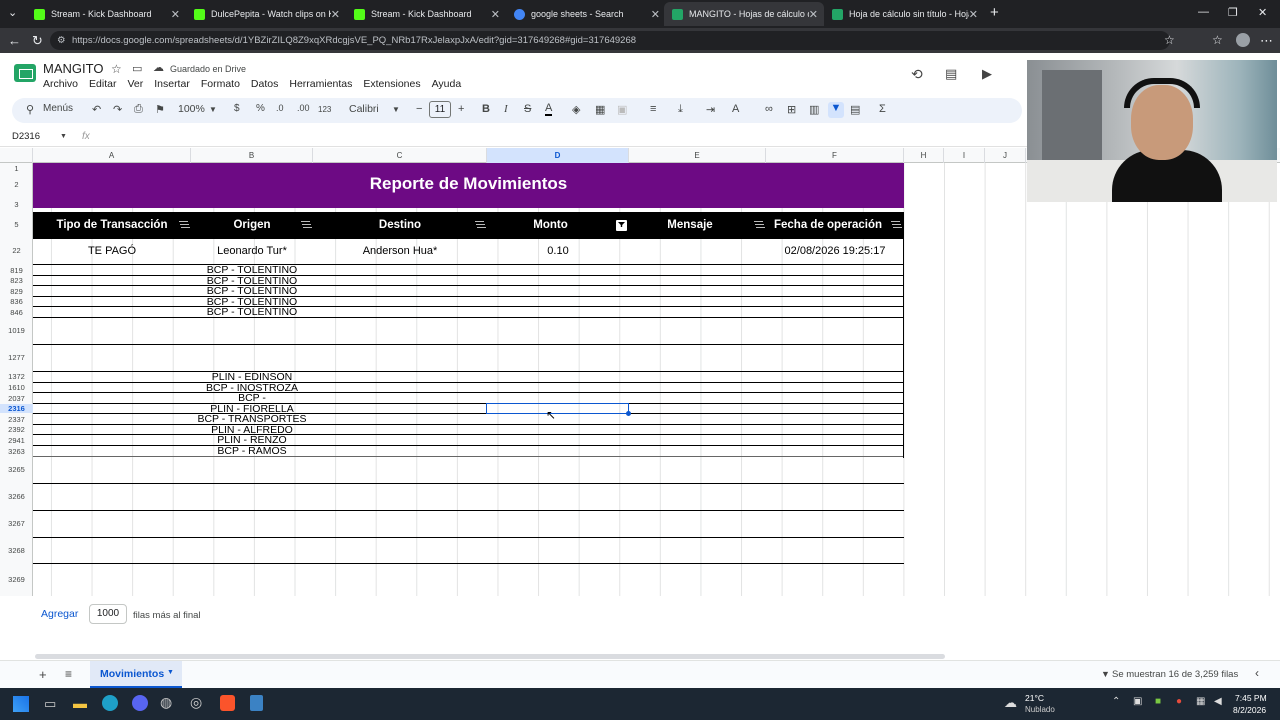 Image resolution: width=1280 pixels, height=720 pixels. I want to click on chevron-left-icon: ‹, so click(1257, 673).